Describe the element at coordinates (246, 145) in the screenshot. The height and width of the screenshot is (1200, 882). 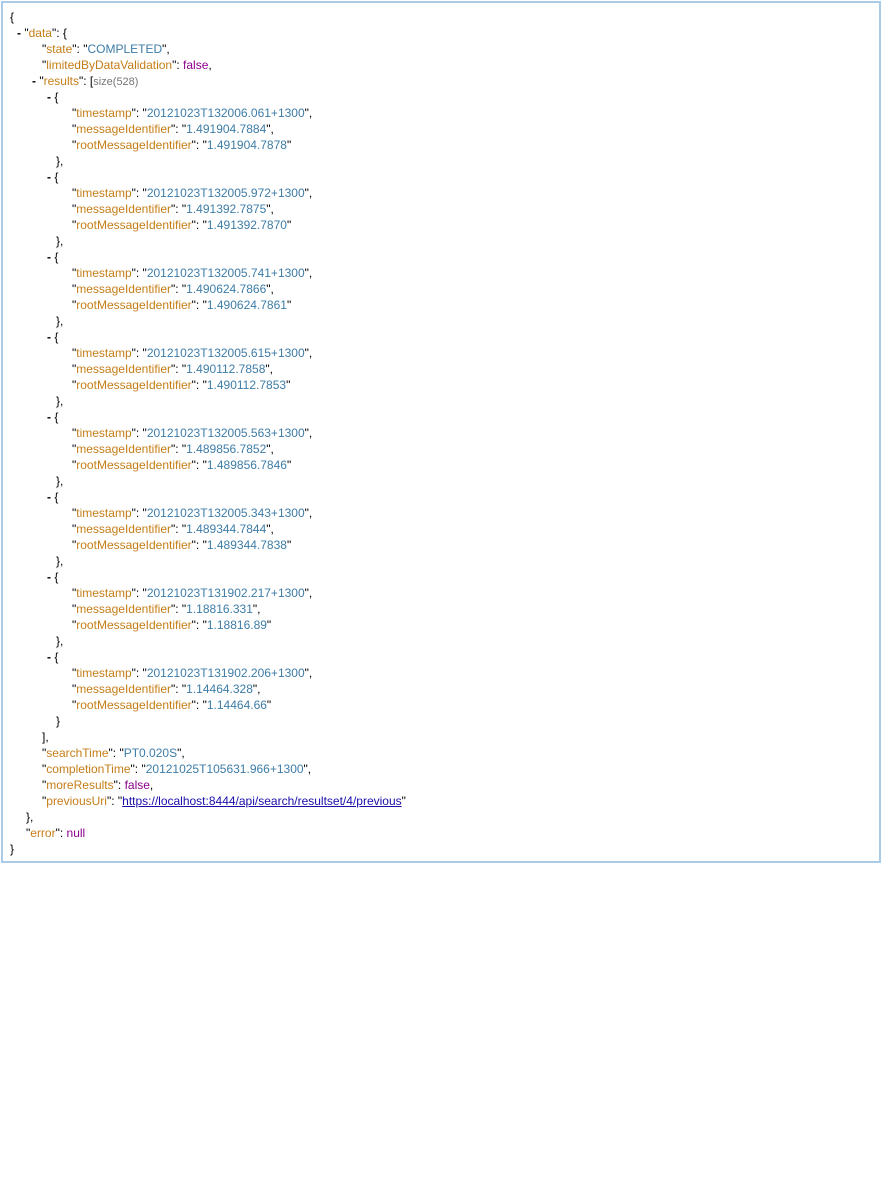
I see `result-root-message-identifier: 1.491904.7878` at that location.